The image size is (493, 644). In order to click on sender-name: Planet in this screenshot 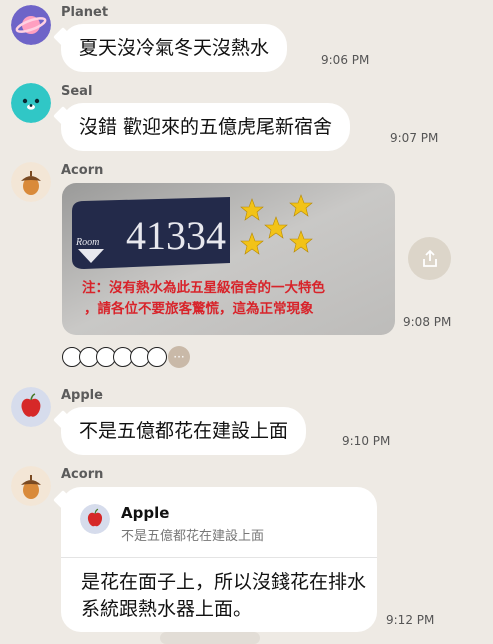, I will do `click(85, 12)`.